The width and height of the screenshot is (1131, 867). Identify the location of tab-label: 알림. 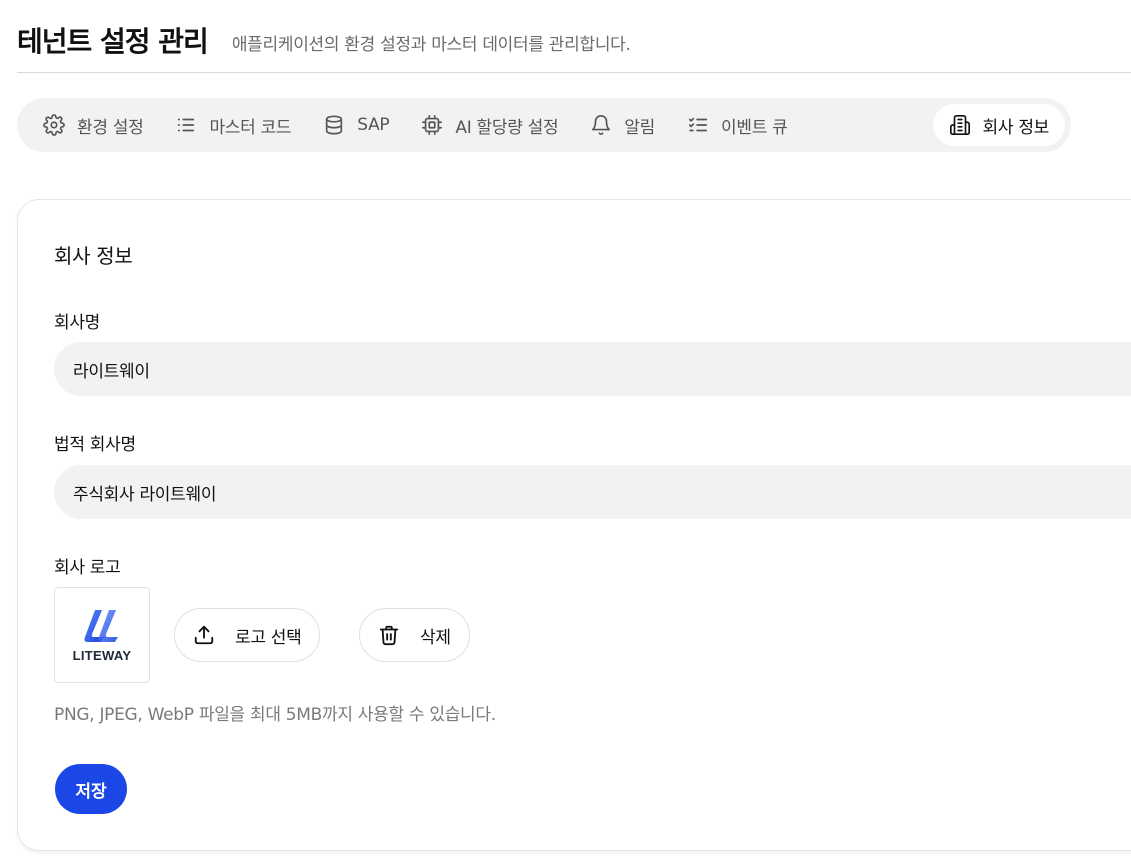
(640, 127).